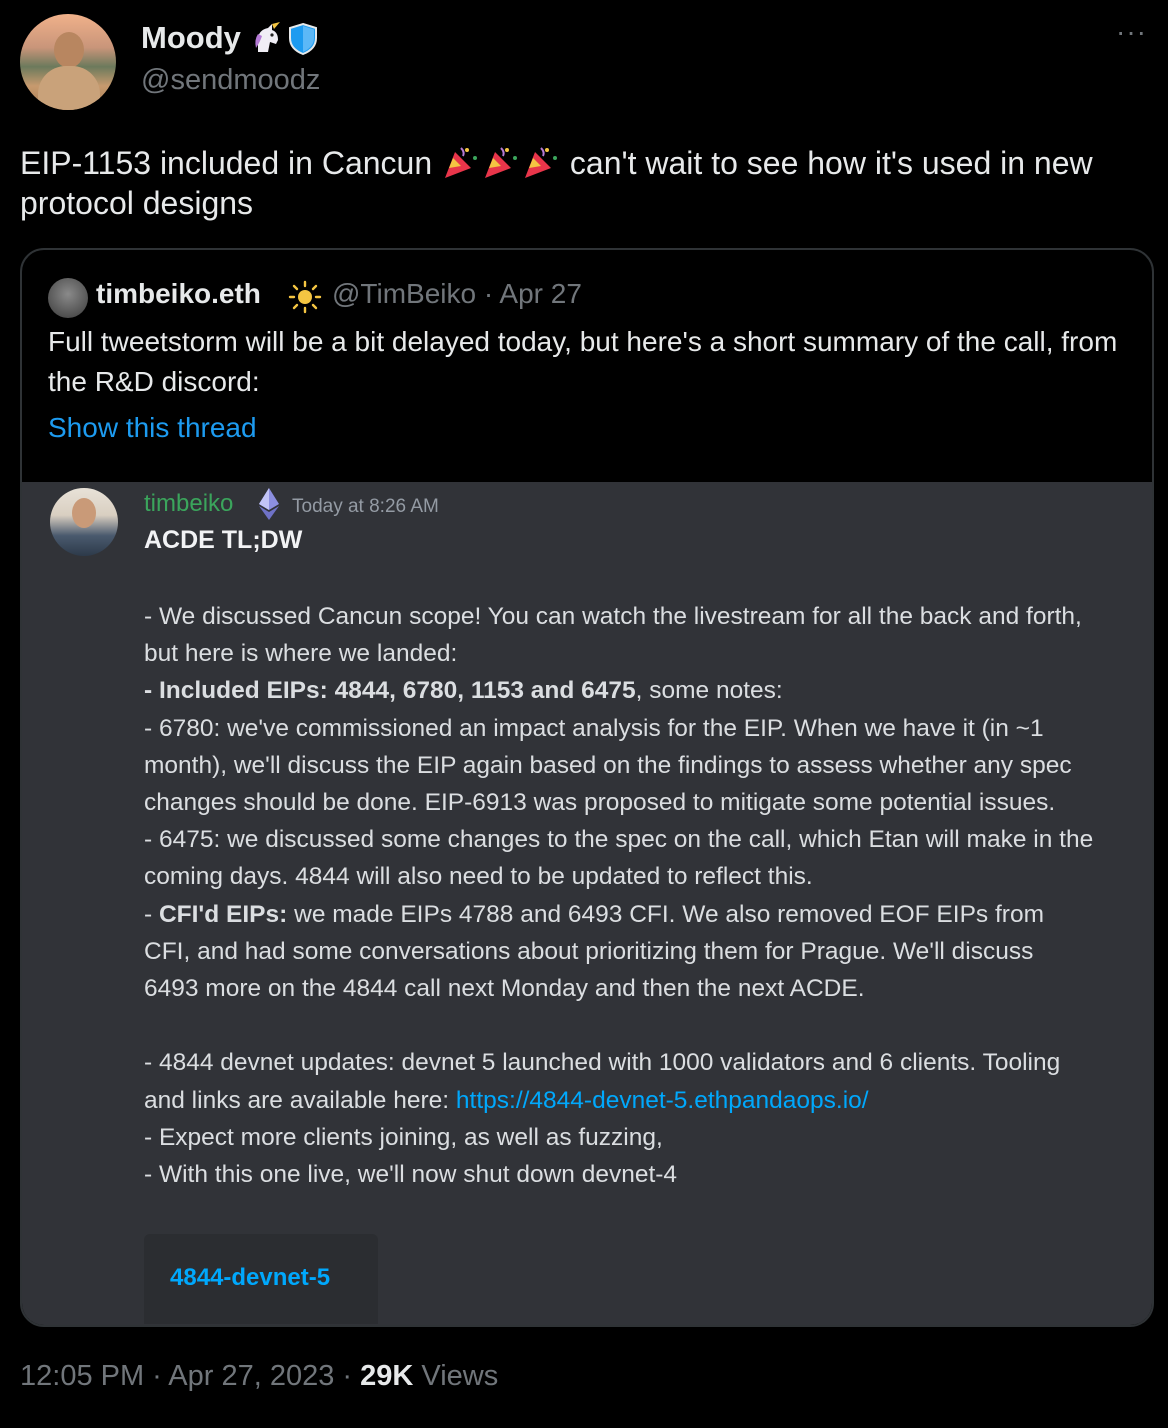 The image size is (1168, 1428). What do you see at coordinates (250, 1277) in the screenshot?
I see `discord-embed-title: 4844-devnet-5` at bounding box center [250, 1277].